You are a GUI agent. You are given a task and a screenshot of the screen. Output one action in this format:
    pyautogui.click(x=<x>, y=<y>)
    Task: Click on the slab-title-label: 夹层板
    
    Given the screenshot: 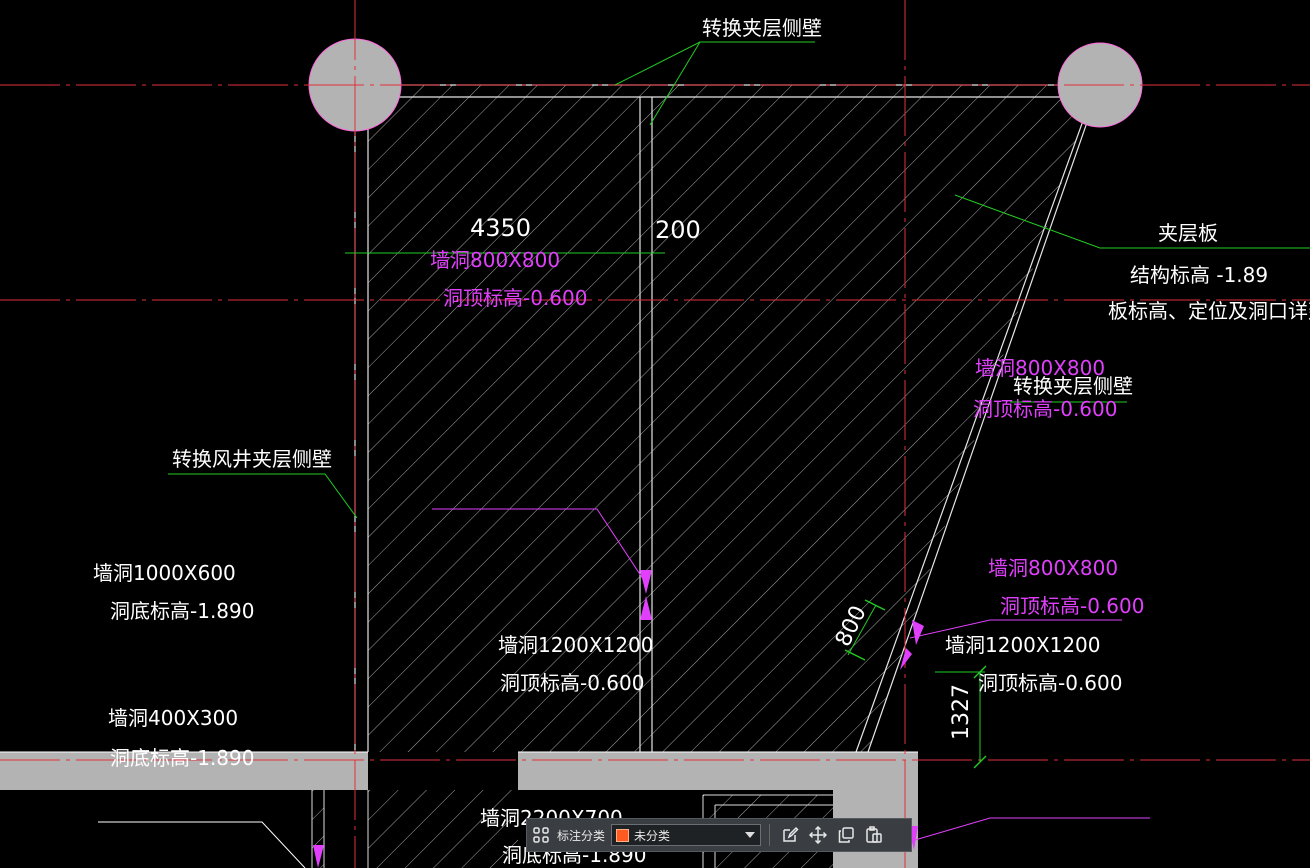 What is the action you would take?
    pyautogui.click(x=1188, y=233)
    